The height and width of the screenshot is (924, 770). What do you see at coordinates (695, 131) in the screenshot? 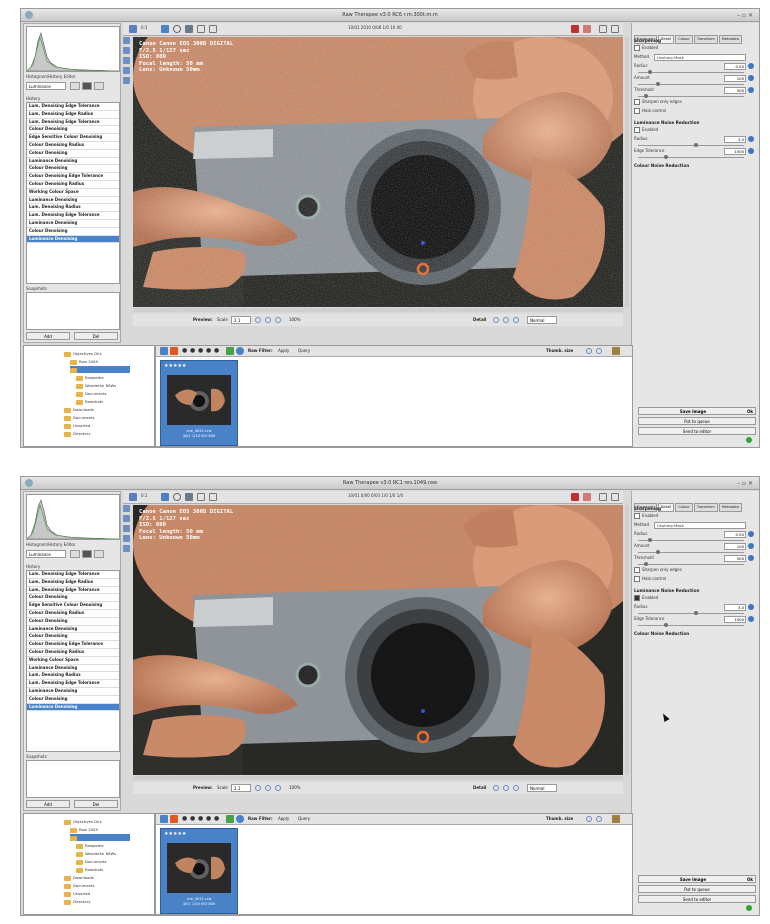
I see `luminance-nr-enabled: Enabled` at bounding box center [695, 131].